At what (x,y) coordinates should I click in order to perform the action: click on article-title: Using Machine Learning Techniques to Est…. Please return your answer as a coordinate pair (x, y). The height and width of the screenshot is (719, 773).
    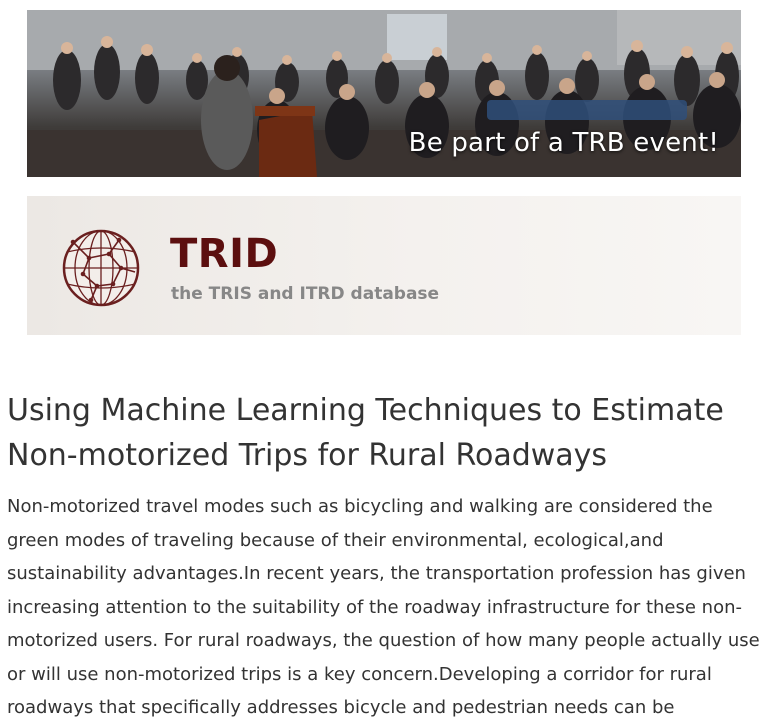
    Looking at the image, I should click on (365, 433).